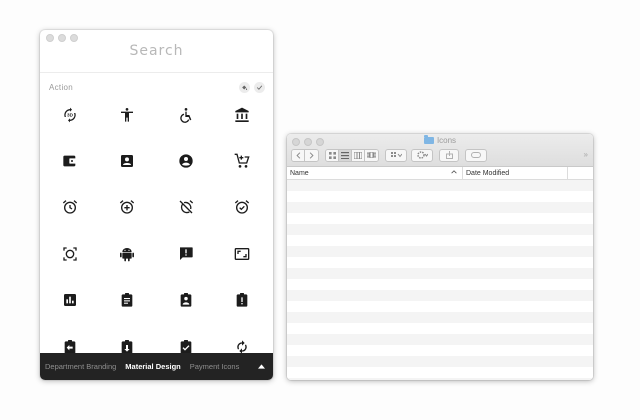 This screenshot has width=640, height=420. I want to click on account-balance-wallet-icon, so click(70, 161).